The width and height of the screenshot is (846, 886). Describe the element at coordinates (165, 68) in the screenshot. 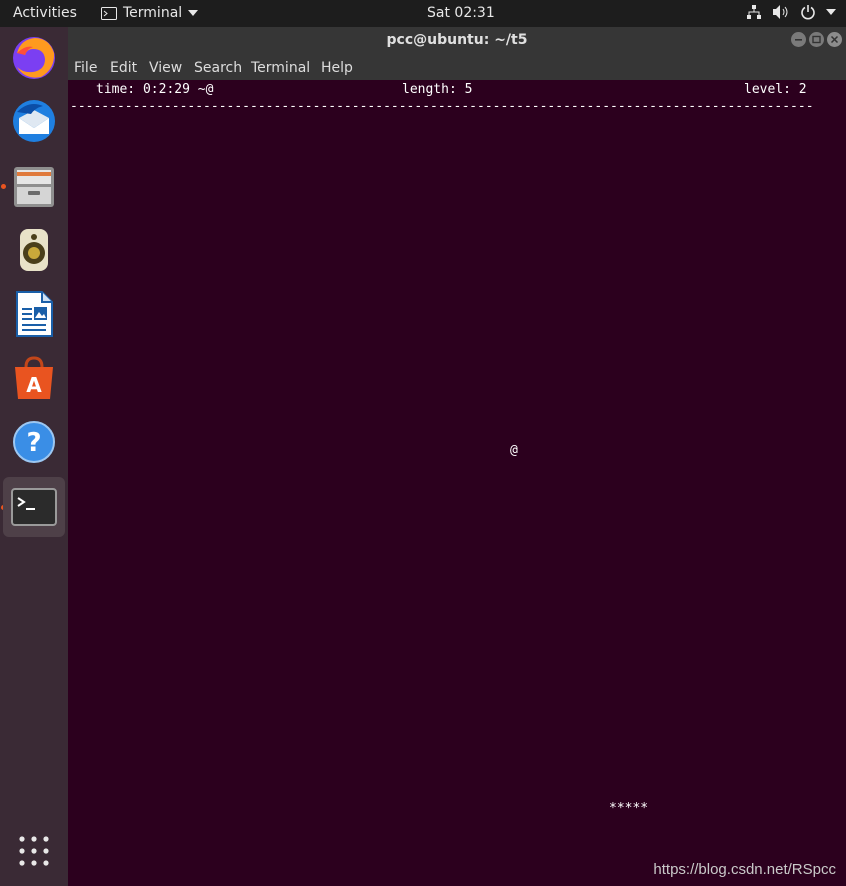

I see `menu-view: View` at that location.